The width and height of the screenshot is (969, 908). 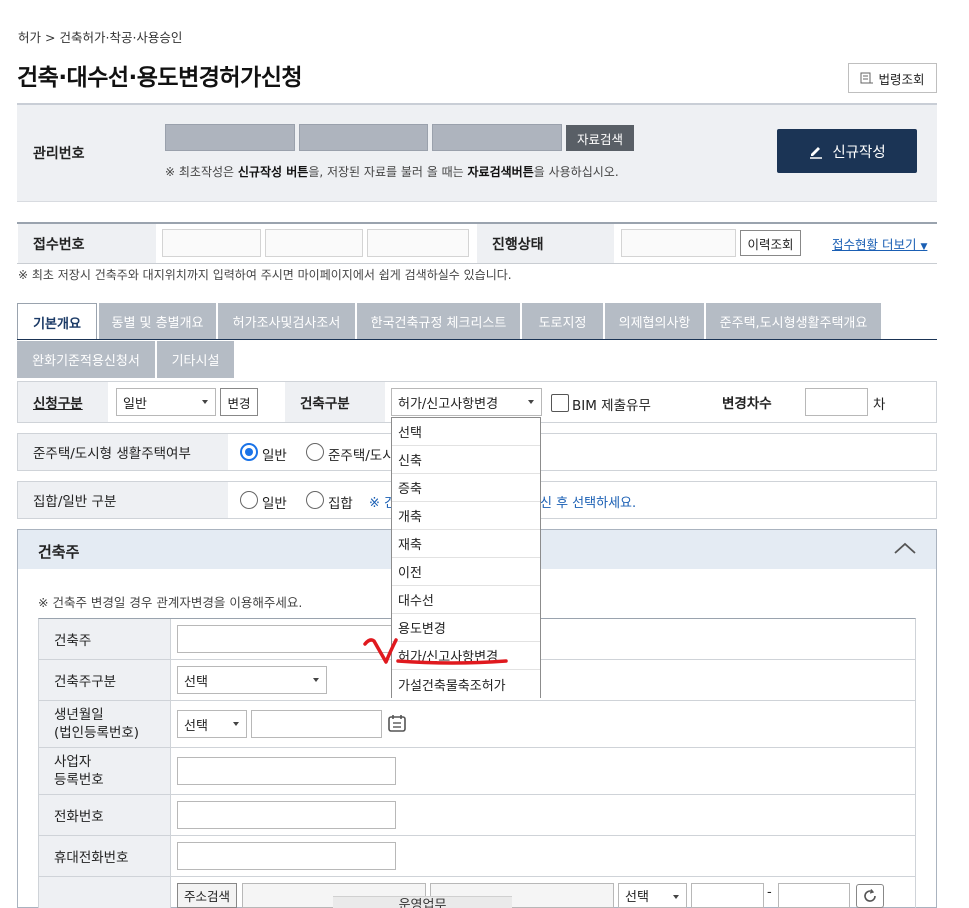 I want to click on law-lookup-label: 법령조회, so click(x=901, y=79).